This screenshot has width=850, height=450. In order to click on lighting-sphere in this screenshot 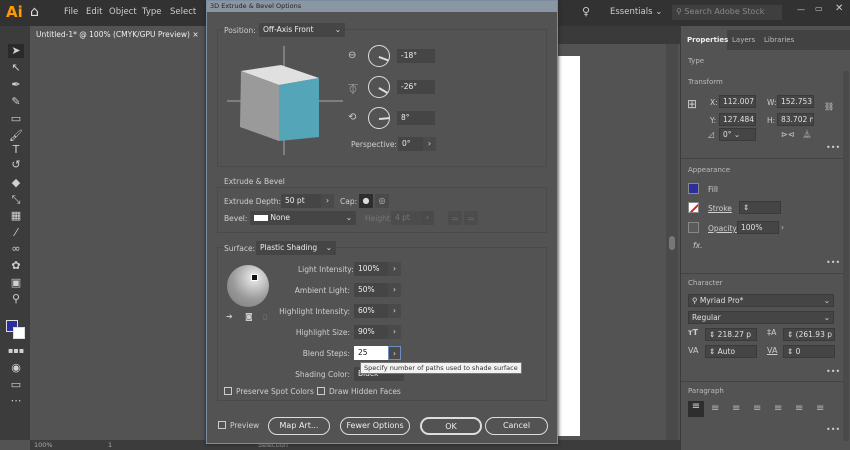, I will do `click(248, 286)`.